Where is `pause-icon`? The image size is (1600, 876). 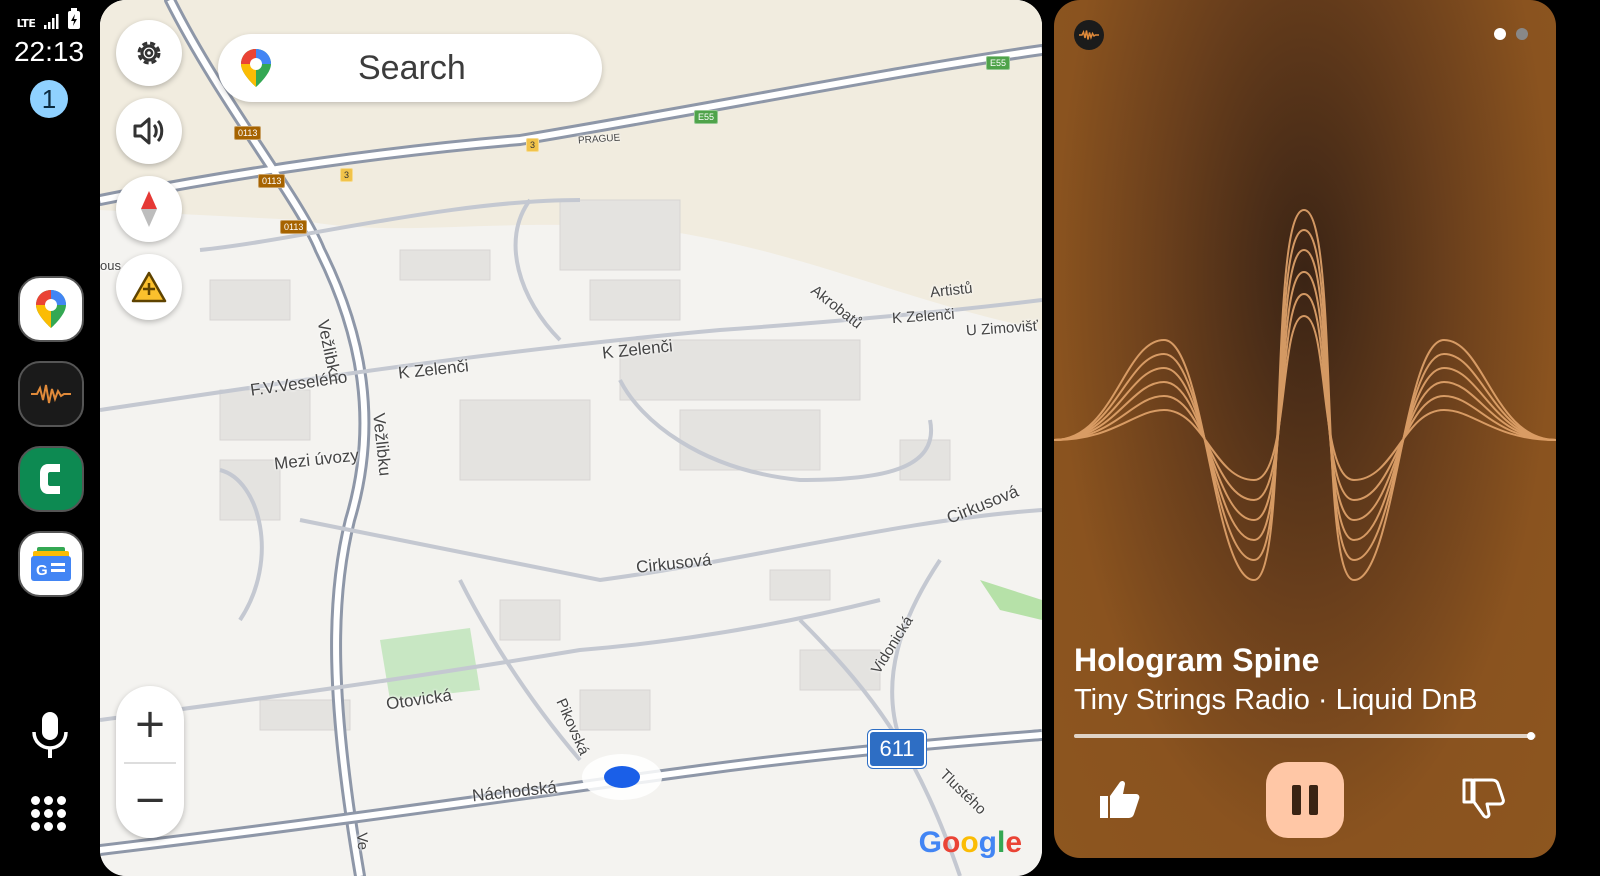
pause-icon is located at coordinates (1305, 800).